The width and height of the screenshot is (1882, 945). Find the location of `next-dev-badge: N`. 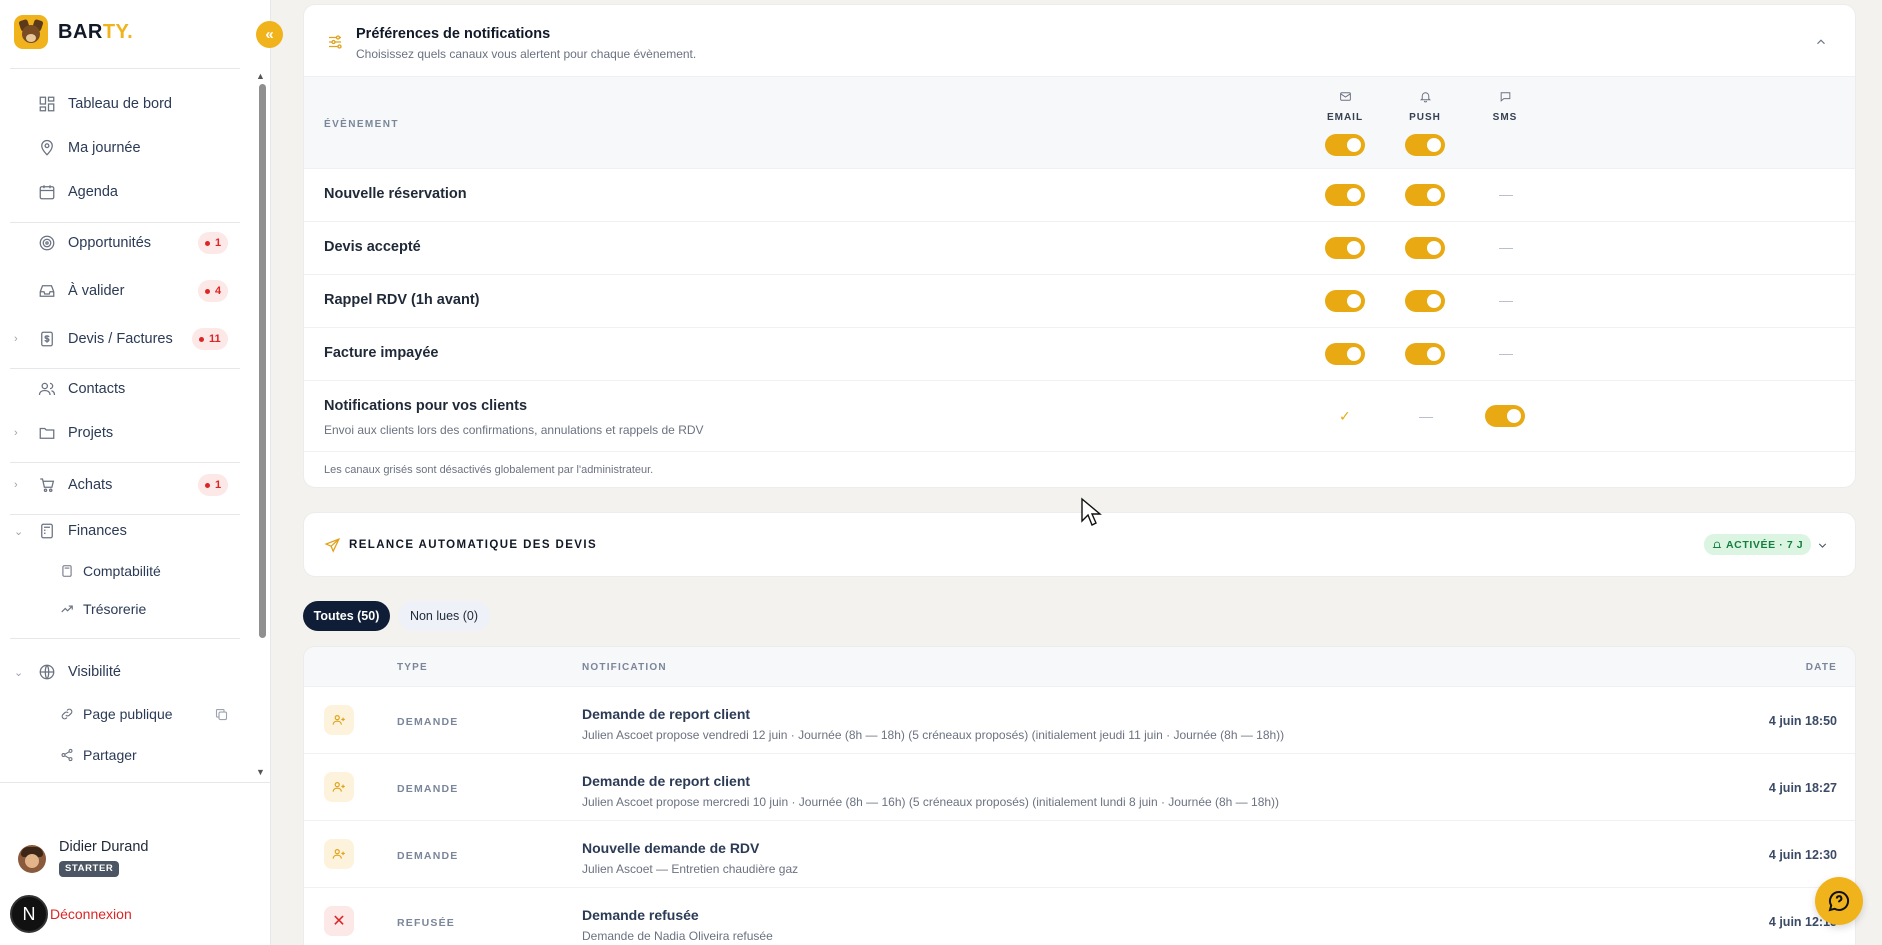

next-dev-badge: N is located at coordinates (29, 914).